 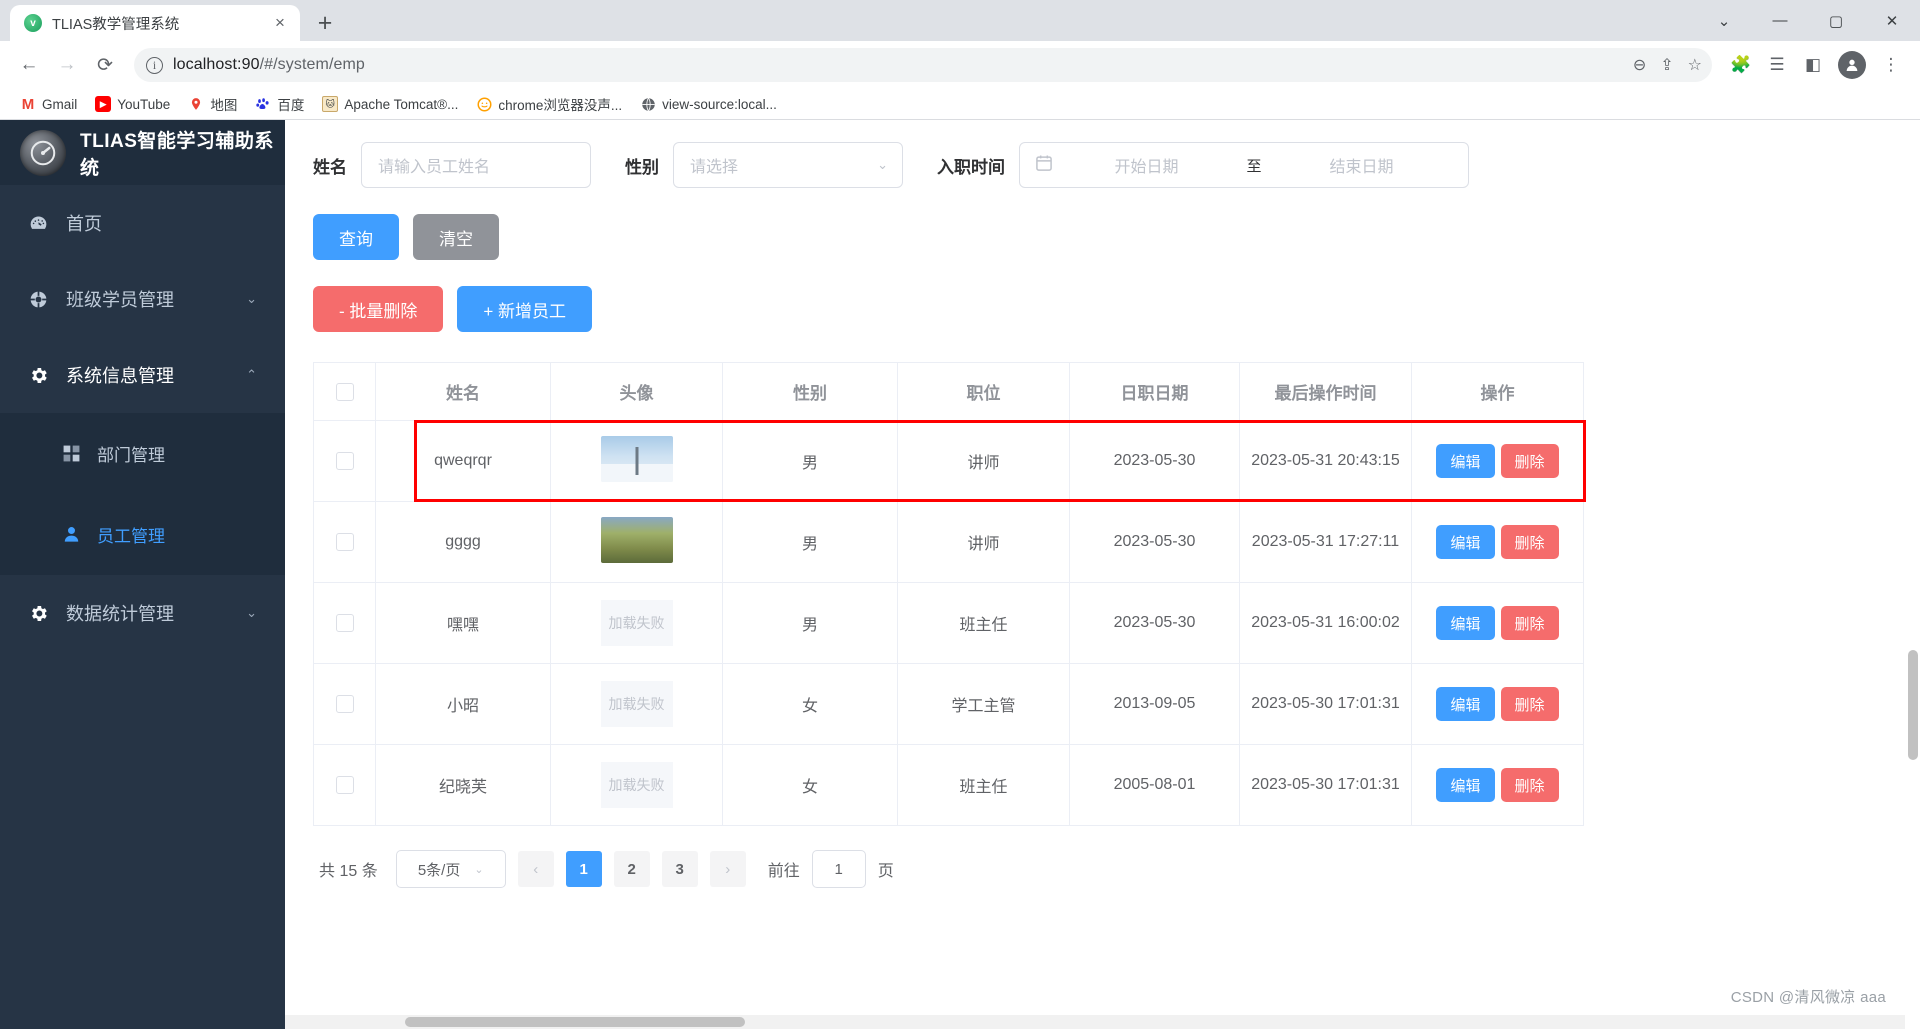 I want to click on back-icon: ←, so click(x=29, y=65).